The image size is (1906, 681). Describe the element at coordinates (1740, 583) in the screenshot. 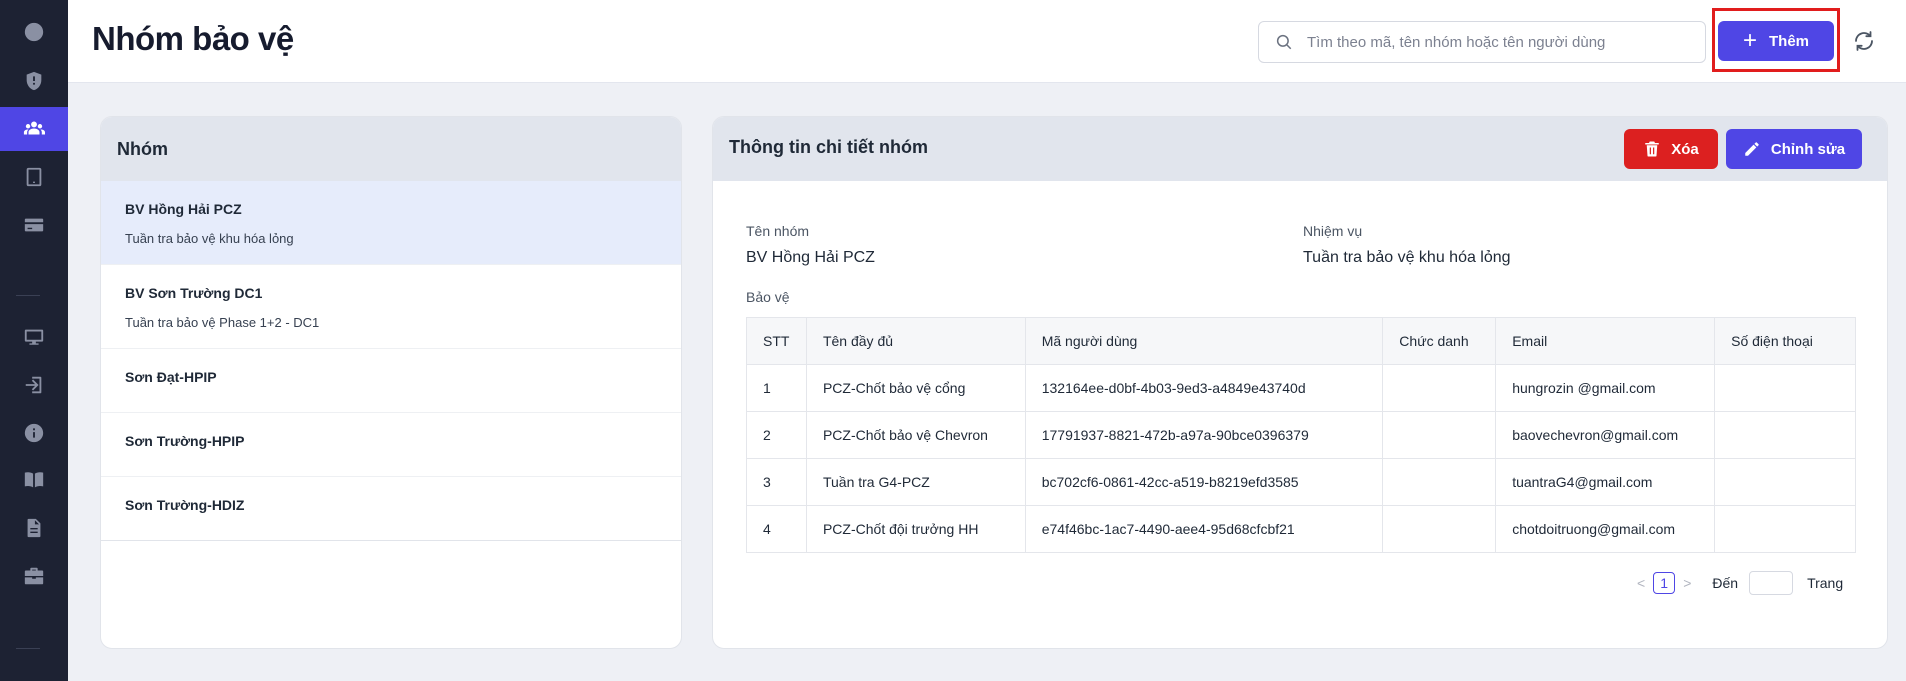

I see `pagination: < 1 > Đến Trang` at that location.